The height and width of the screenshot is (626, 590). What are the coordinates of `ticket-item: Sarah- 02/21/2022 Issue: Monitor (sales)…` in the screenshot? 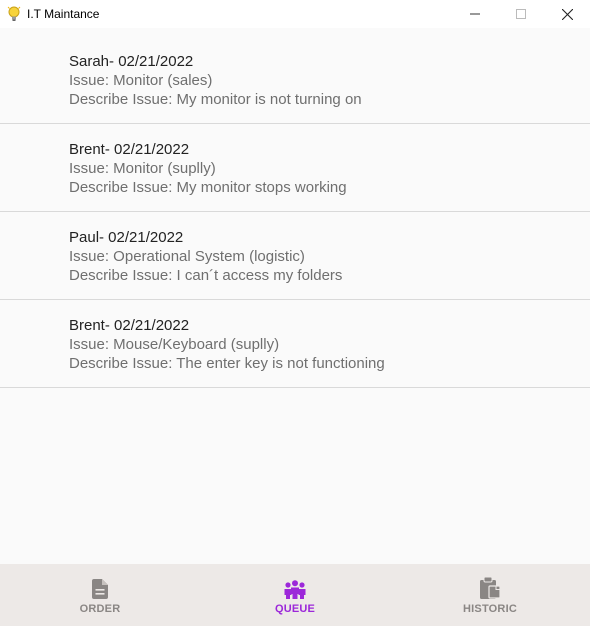 It's located at (295, 80).